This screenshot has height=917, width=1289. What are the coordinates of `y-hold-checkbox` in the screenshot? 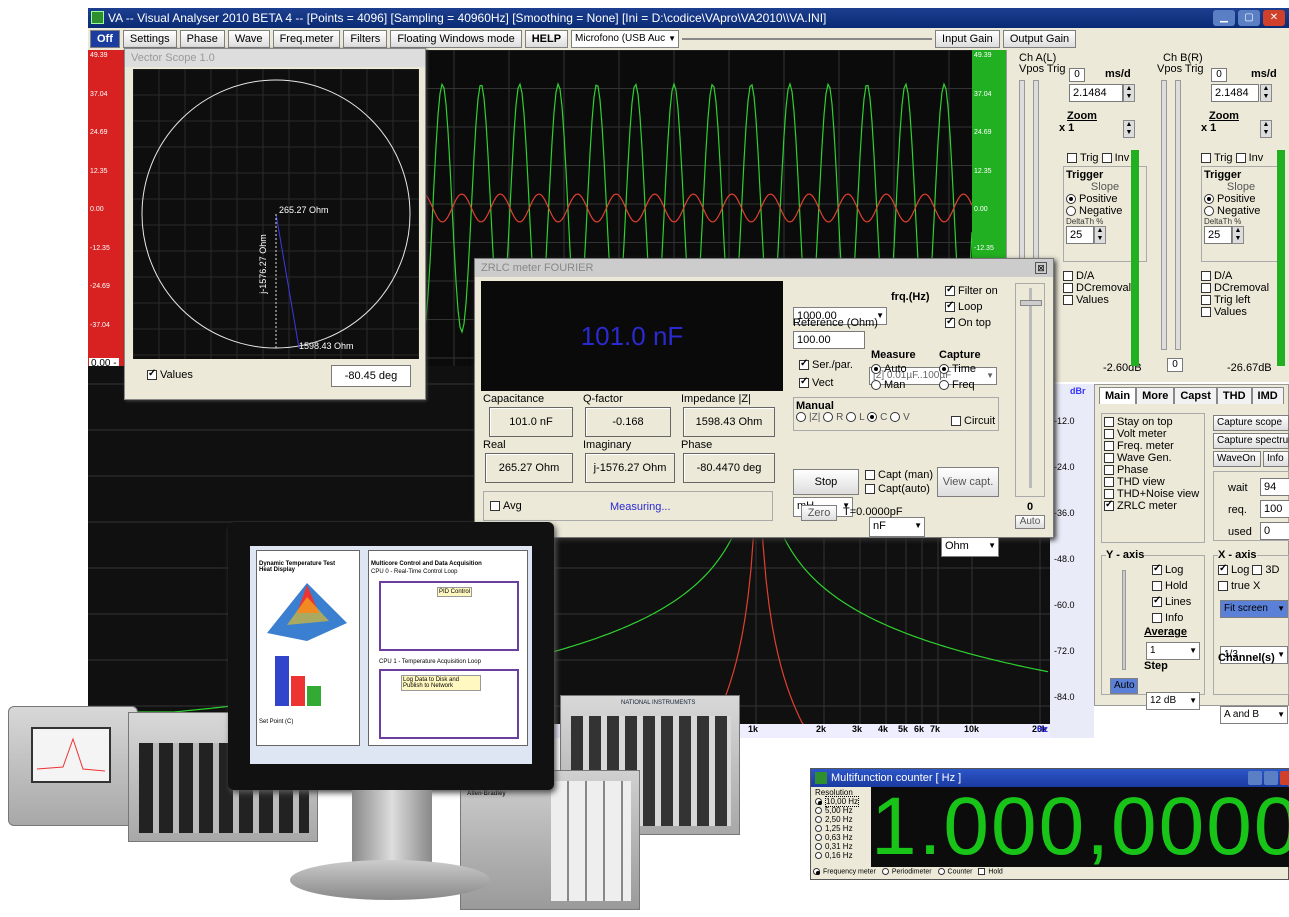 It's located at (1157, 586).